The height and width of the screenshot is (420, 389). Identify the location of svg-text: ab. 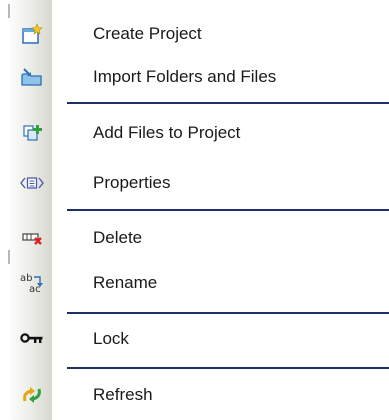
(26, 278).